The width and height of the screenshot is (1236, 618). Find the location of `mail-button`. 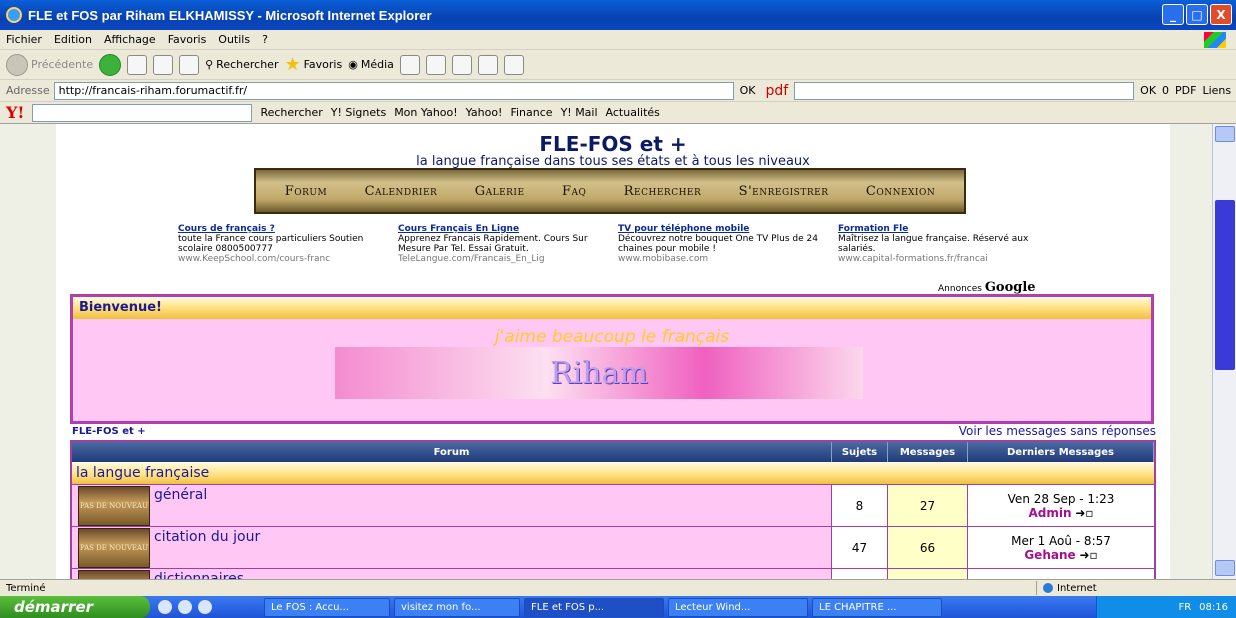

mail-button is located at coordinates (435, 64).